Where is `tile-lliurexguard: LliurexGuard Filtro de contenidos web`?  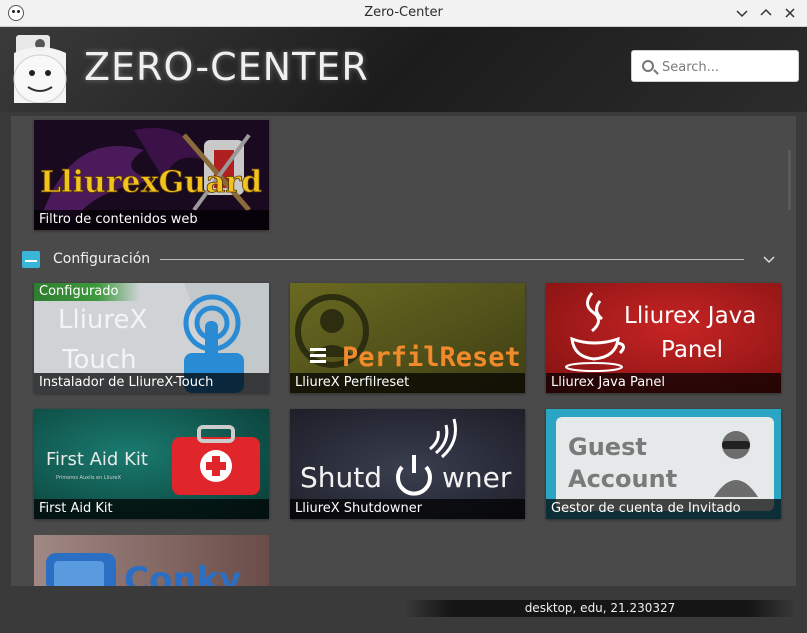
tile-lliurexguard: LliurexGuard Filtro de contenidos web is located at coordinates (151, 175).